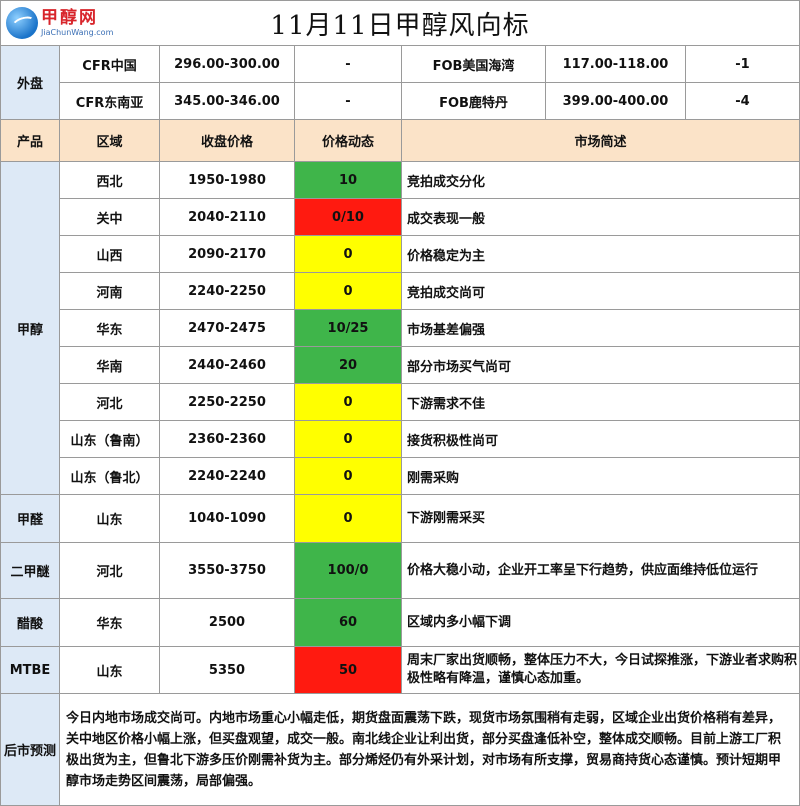 The image size is (800, 806). Describe the element at coordinates (110, 476) in the screenshot. I see `methanol-region: 山东（鲁北）` at that location.